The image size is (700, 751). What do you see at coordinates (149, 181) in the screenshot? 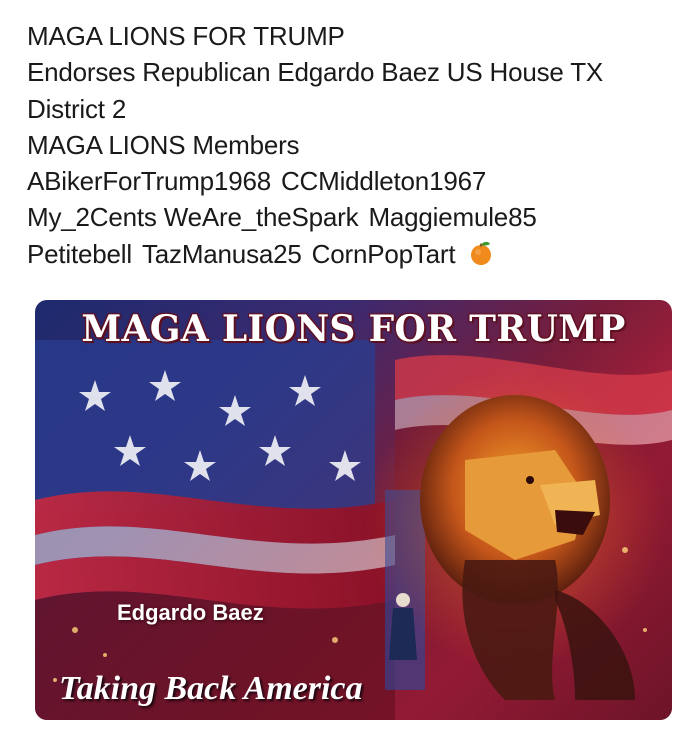
I see `member-name: ABikerForTrump1968` at bounding box center [149, 181].